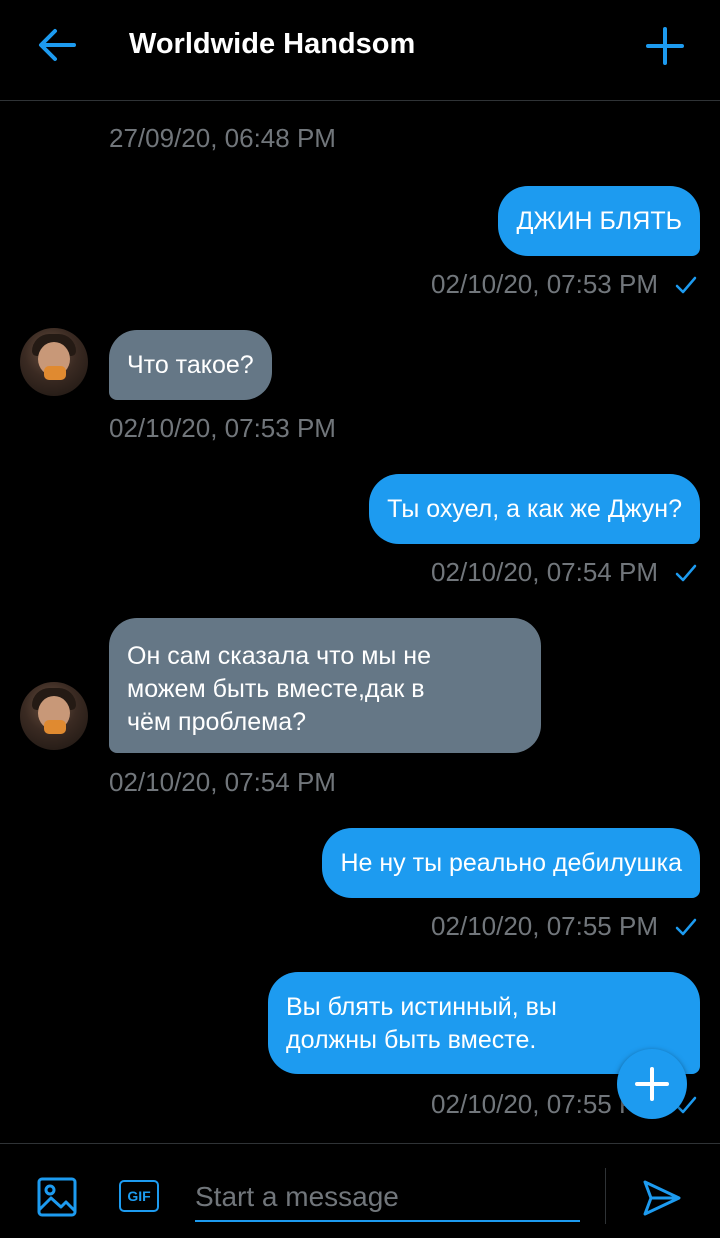  I want to click on outgoing-message: Не ну ты реально дебилушка, so click(511, 863).